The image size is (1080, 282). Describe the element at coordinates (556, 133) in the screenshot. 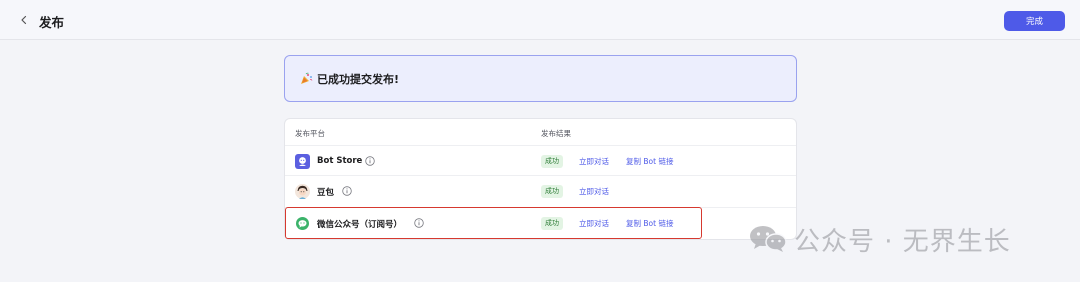

I see `column-header-result: 发布结果` at that location.